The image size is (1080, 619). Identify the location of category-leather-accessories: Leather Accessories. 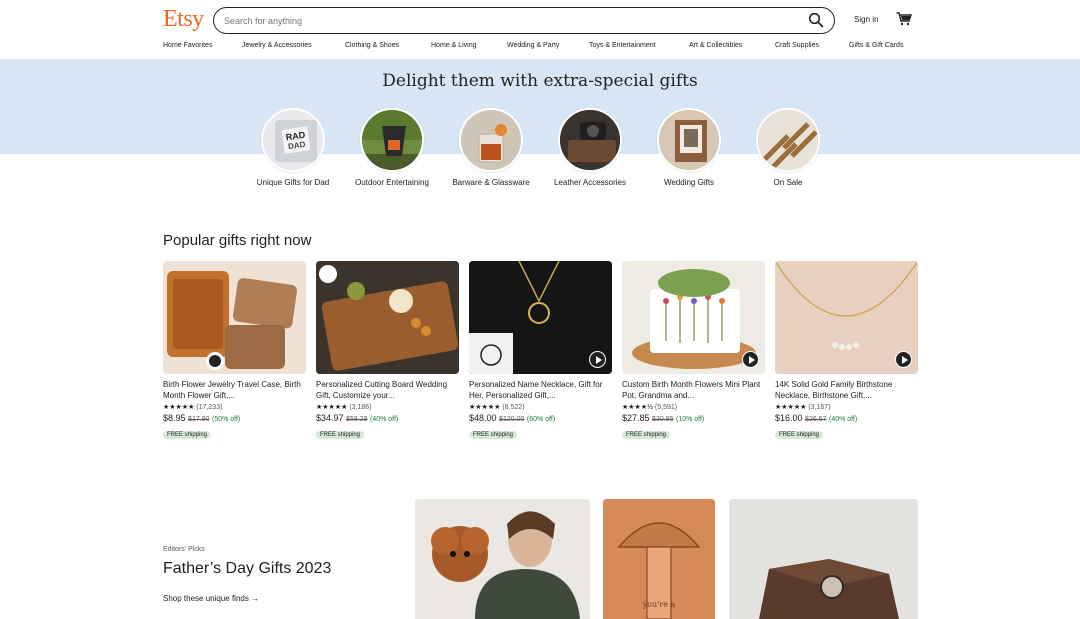
(590, 148).